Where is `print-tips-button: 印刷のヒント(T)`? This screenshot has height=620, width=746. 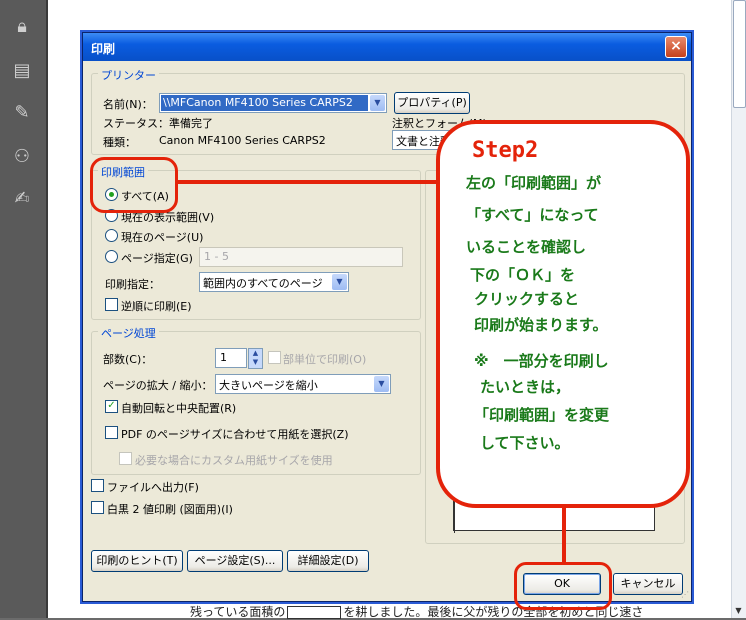
print-tips-button: 印刷のヒント(T) is located at coordinates (137, 561).